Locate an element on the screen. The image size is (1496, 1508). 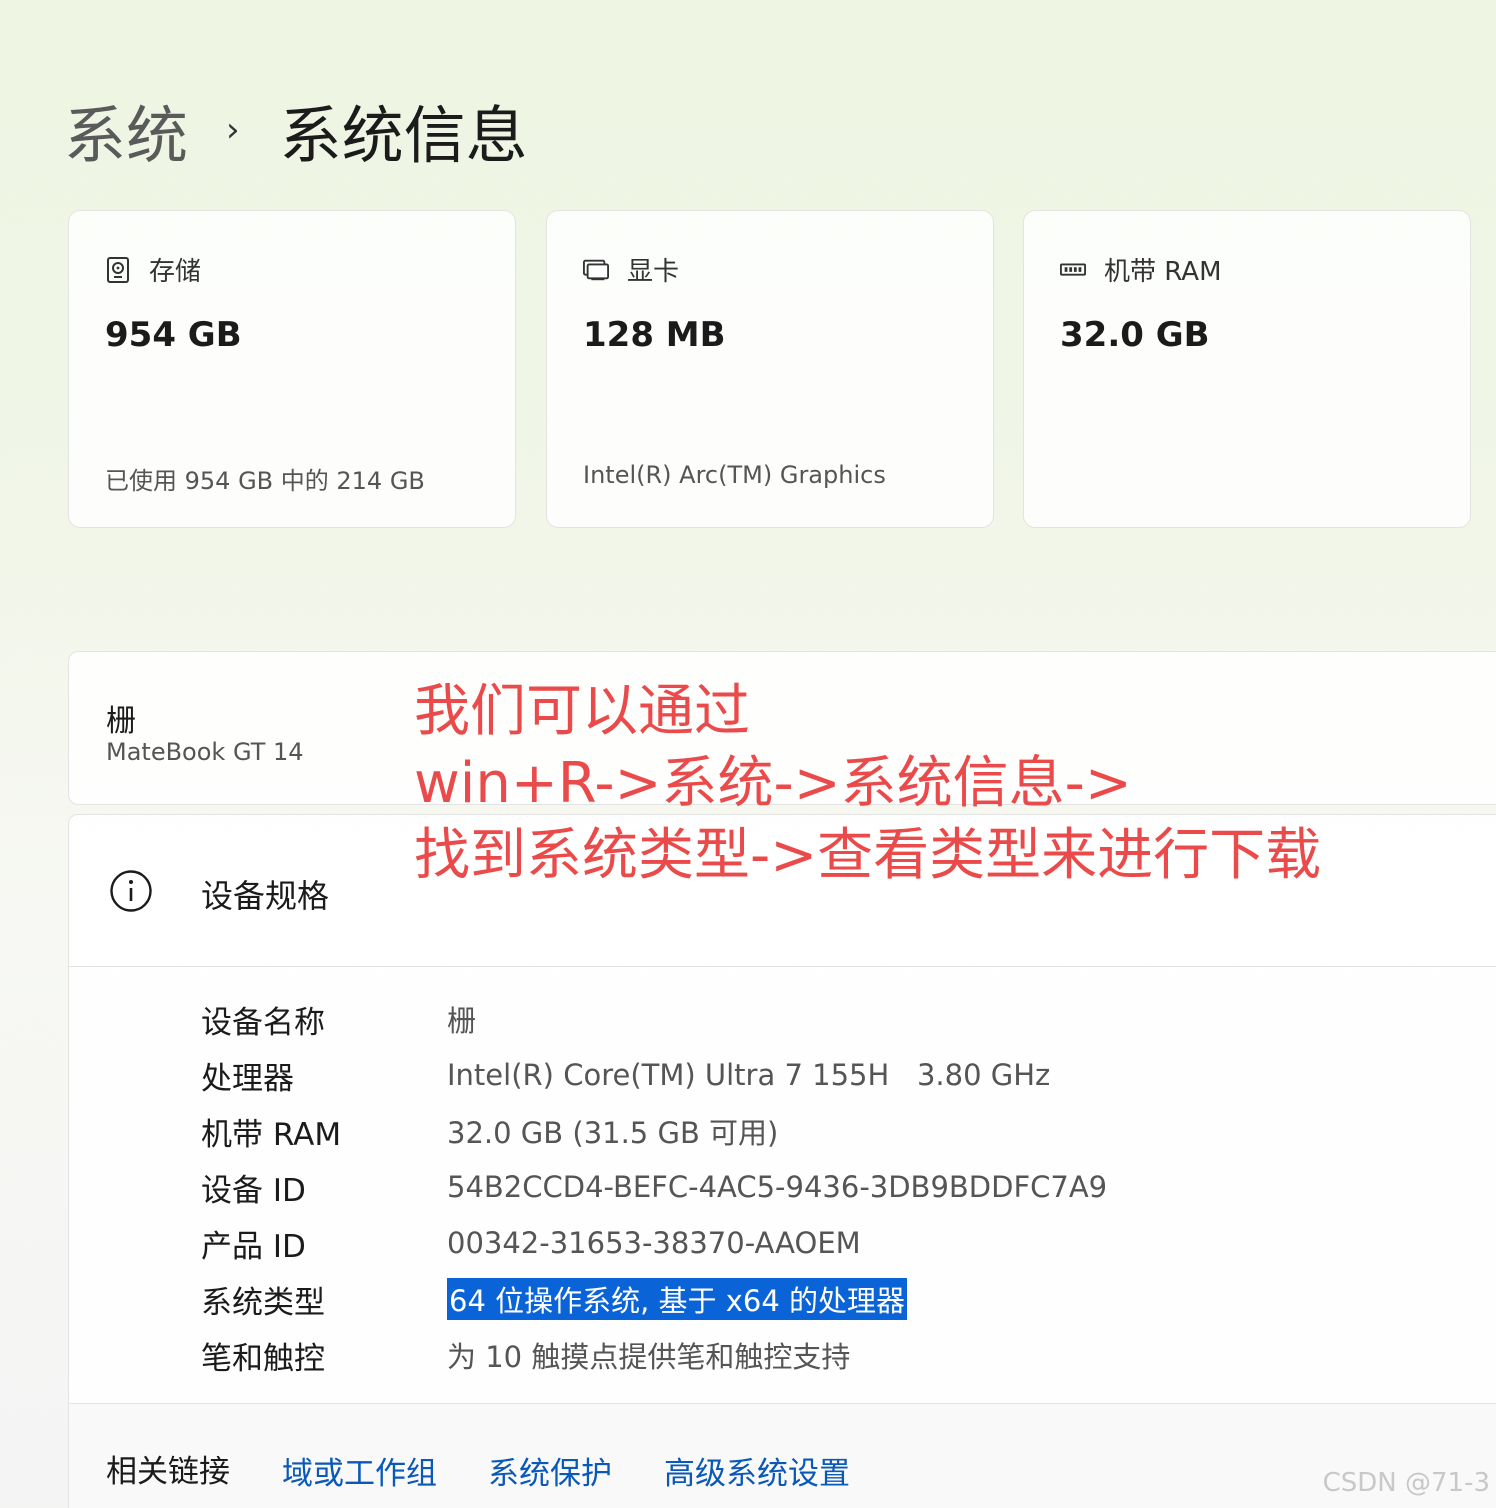
gpu-title: 显卡 is located at coordinates (653, 272).